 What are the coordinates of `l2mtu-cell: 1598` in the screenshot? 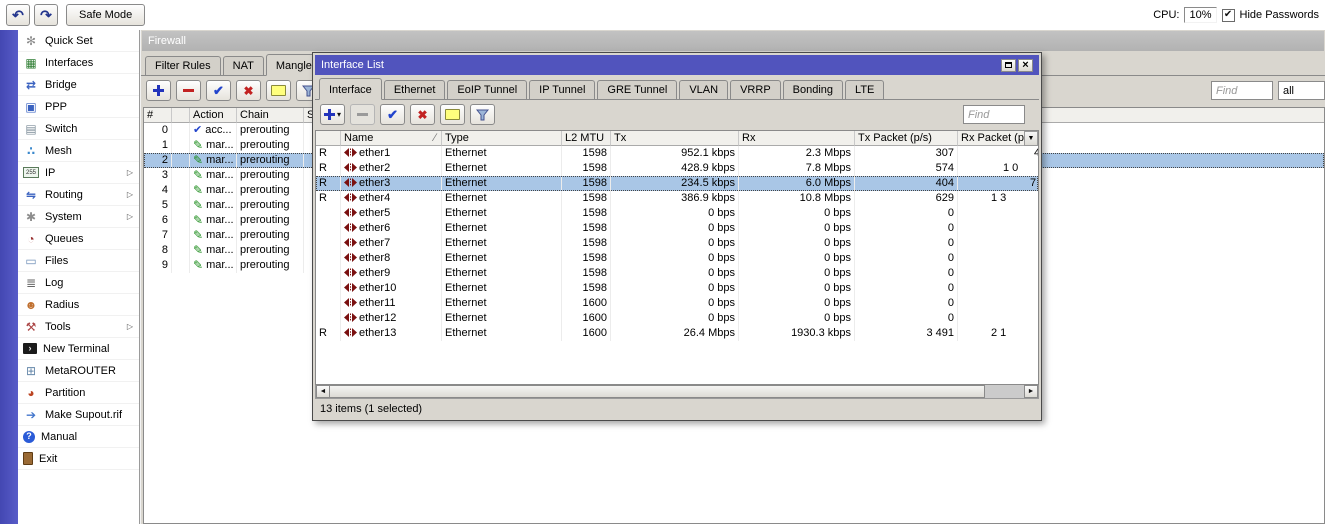 It's located at (586, 168).